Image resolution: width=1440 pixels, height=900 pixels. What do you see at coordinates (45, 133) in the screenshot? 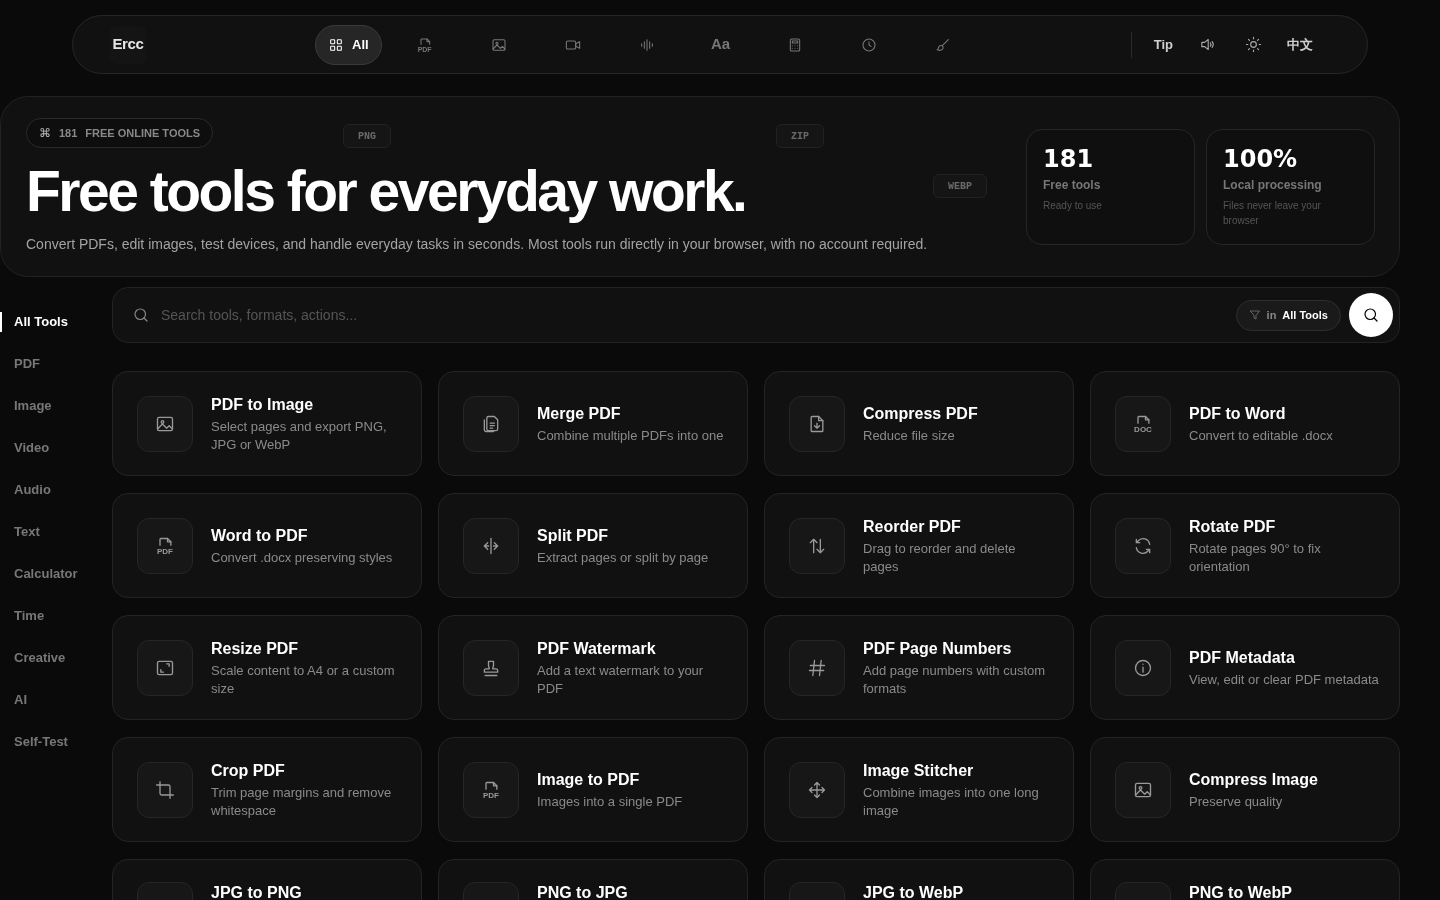
I see `command-icon: ⌘` at bounding box center [45, 133].